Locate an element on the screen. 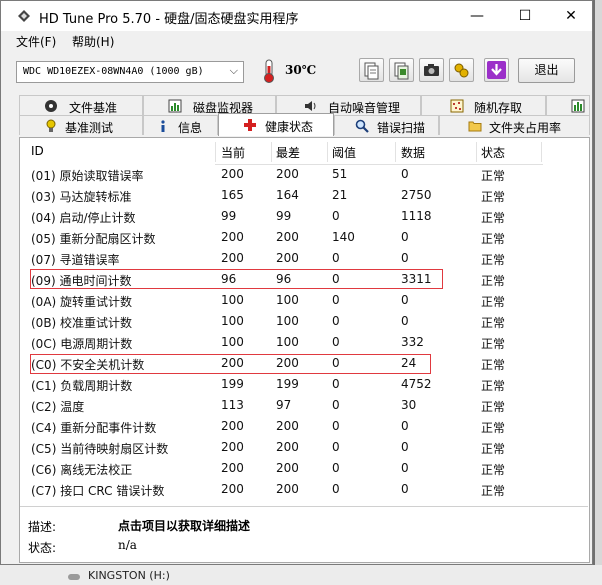 The image size is (602, 585). tab-file-benchmark: 文件基准 is located at coordinates (81, 105).